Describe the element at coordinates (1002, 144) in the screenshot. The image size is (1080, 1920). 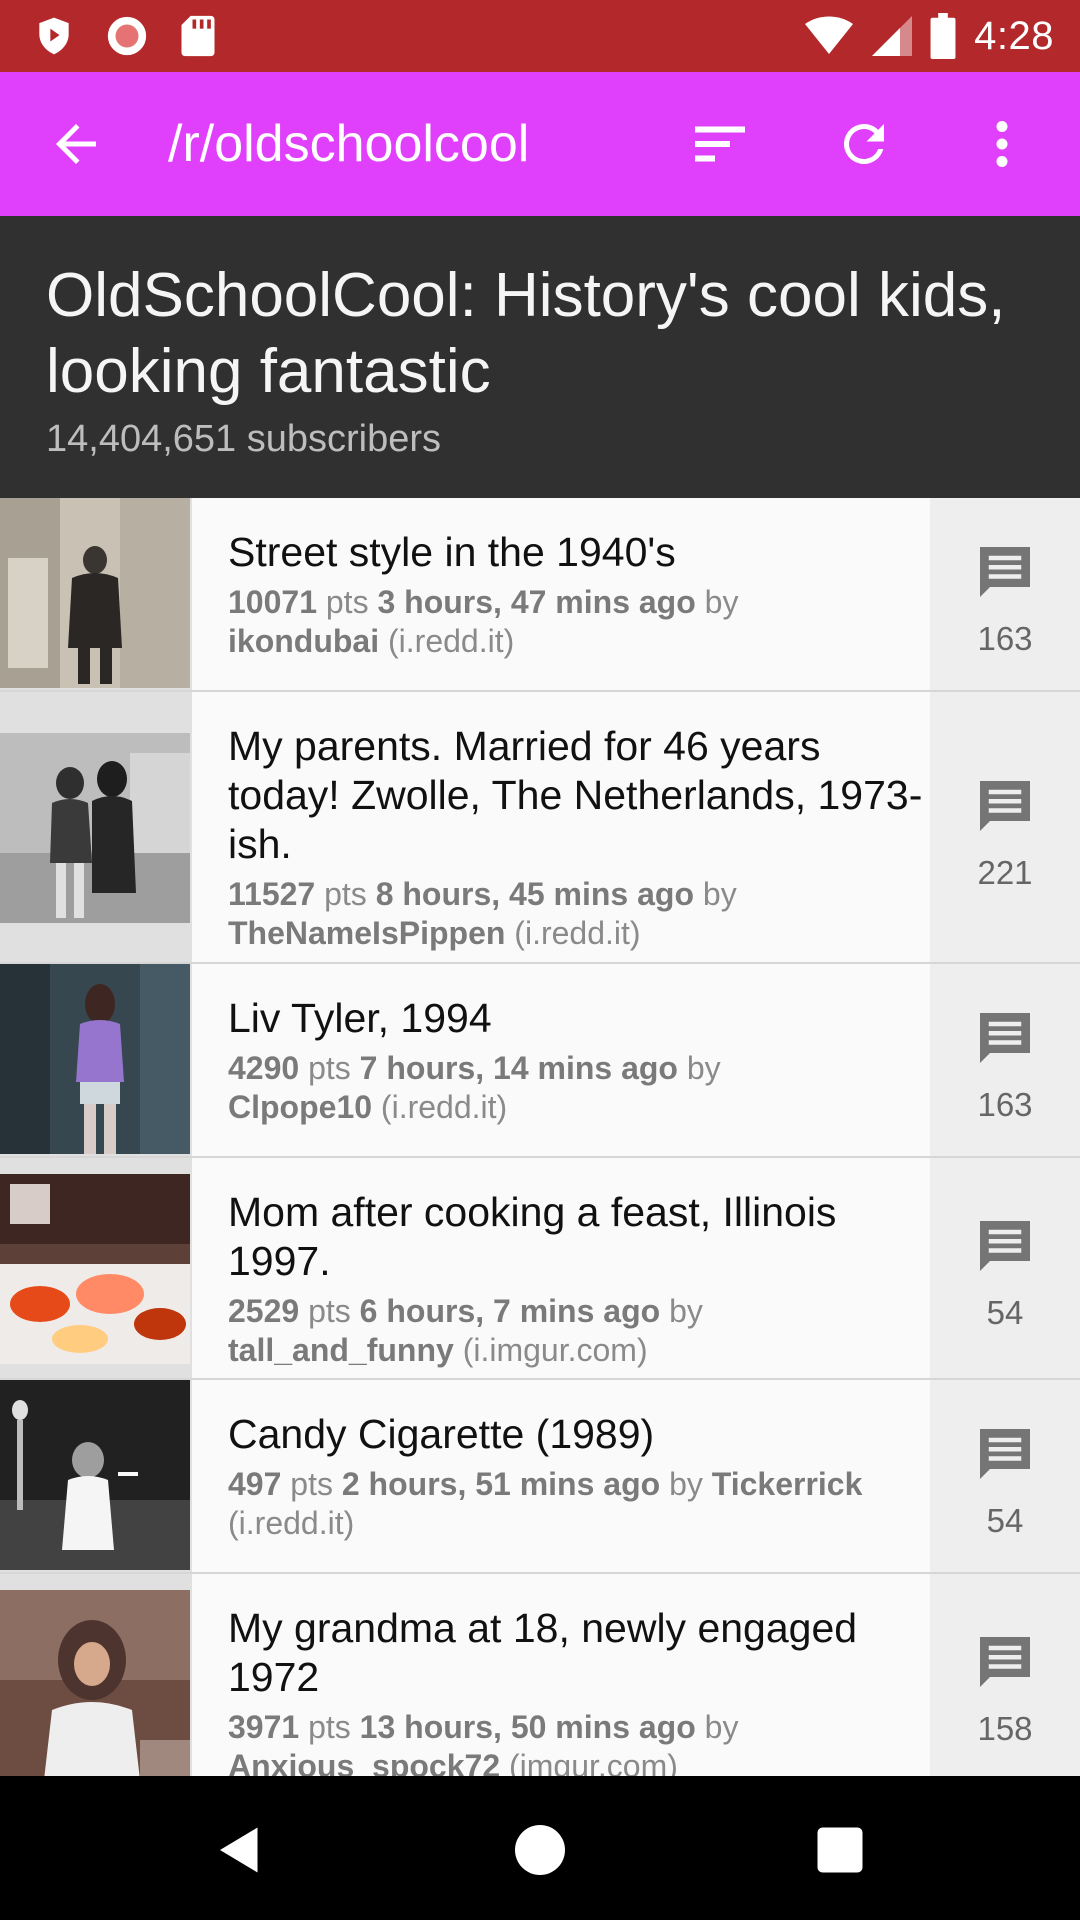
I see `more-vert-icon` at that location.